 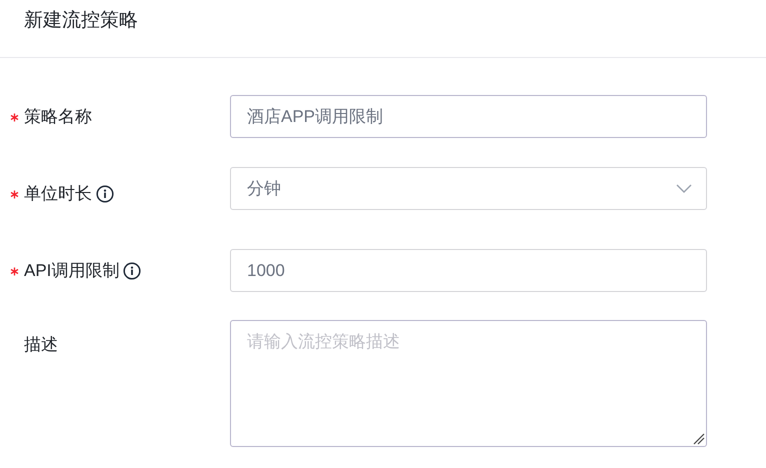 What do you see at coordinates (58, 117) in the screenshot?
I see `field-label: 策略名称` at bounding box center [58, 117].